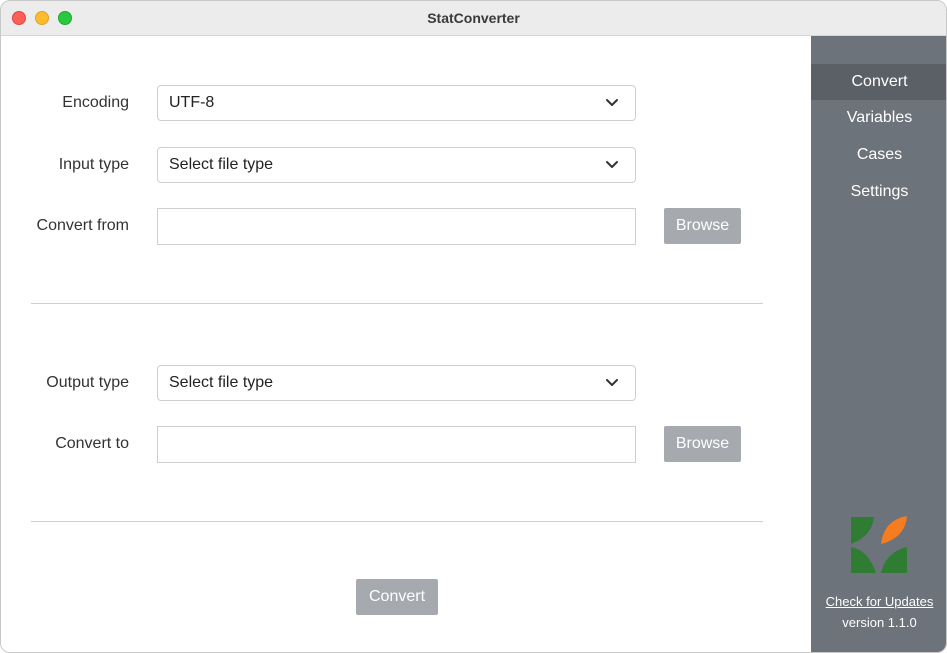  Describe the element at coordinates (396, 444) in the screenshot. I see `convert-to-field` at that location.